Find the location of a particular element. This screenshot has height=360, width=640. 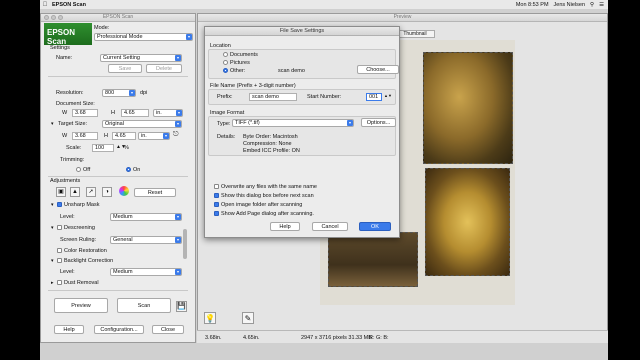

scale-unit: % is located at coordinates (126, 148).